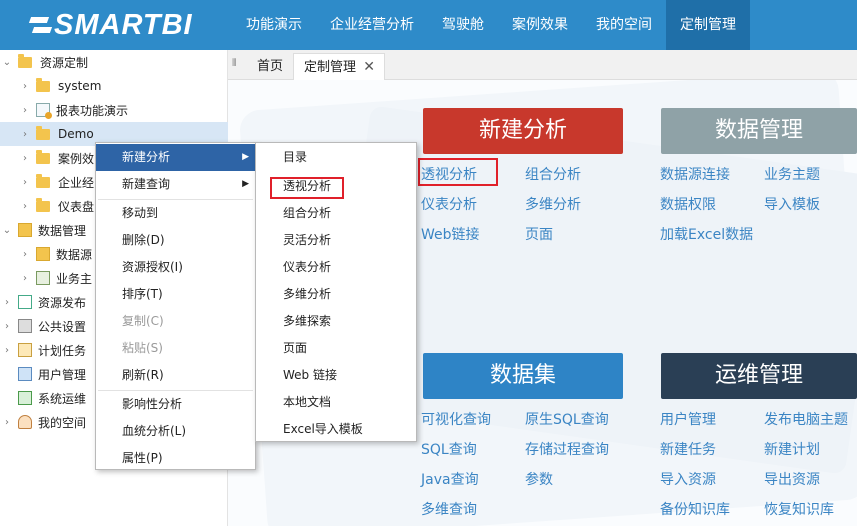 Image resolution: width=857 pixels, height=526 pixels. What do you see at coordinates (336, 213) in the screenshot?
I see `submenu-item-combined-analysis: 组合分析` at bounding box center [336, 213].